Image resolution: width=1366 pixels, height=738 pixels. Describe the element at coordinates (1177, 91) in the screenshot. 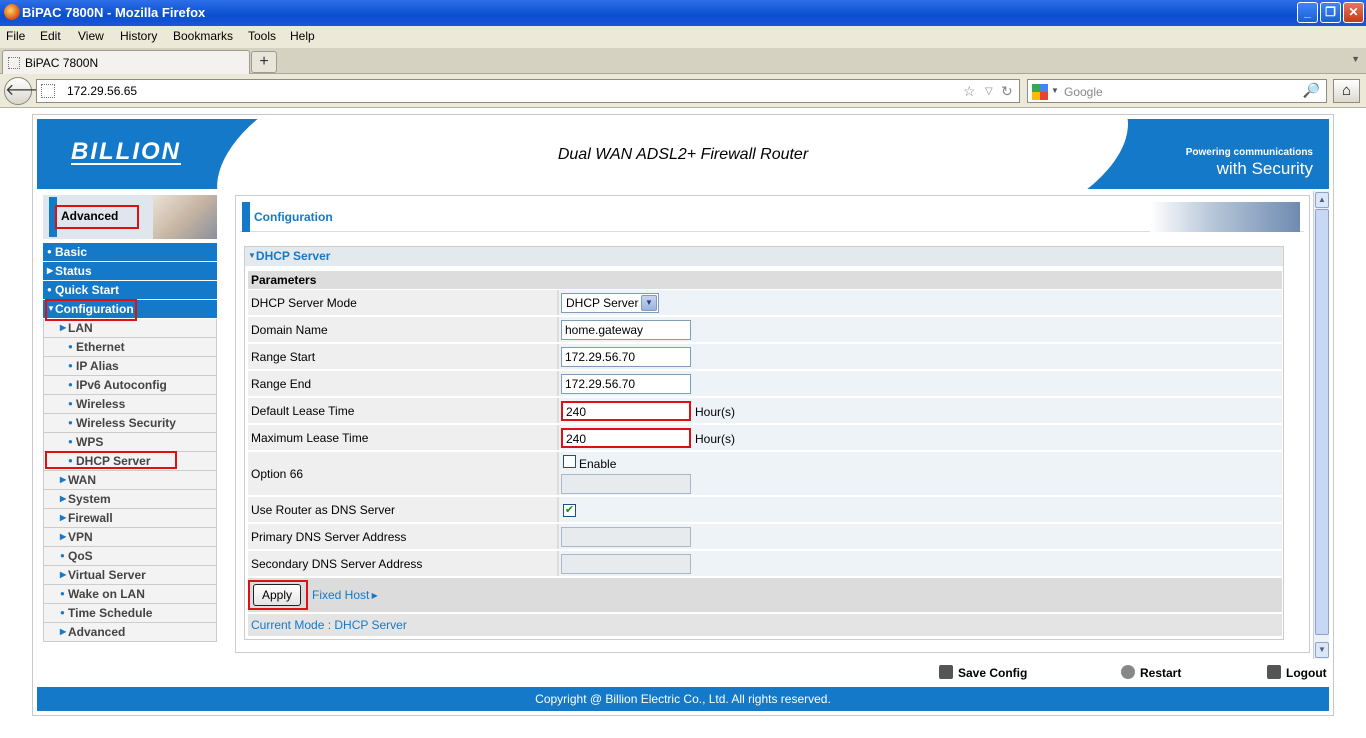

I see `search-box: ▼ Google 🔎` at that location.